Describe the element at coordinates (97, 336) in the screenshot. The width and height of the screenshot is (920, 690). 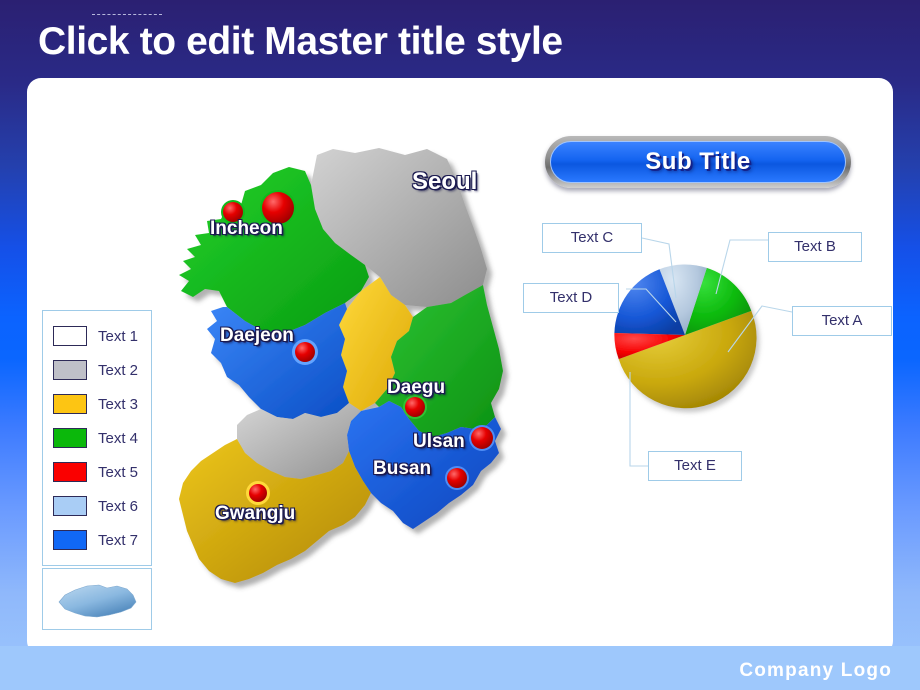
I see `legend-item: Text 1` at that location.